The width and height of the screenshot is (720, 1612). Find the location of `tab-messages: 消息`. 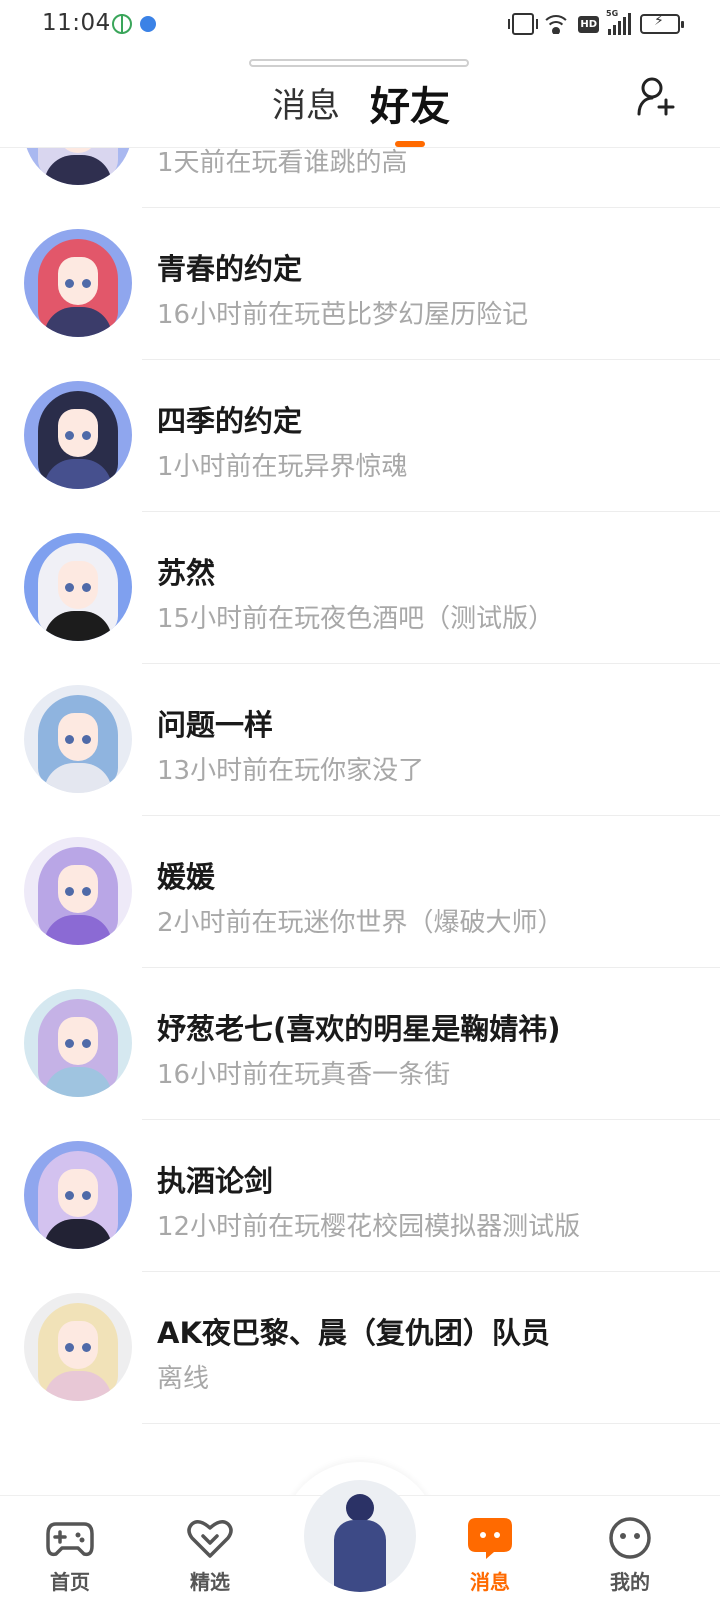

tab-messages: 消息 is located at coordinates (306, 102).